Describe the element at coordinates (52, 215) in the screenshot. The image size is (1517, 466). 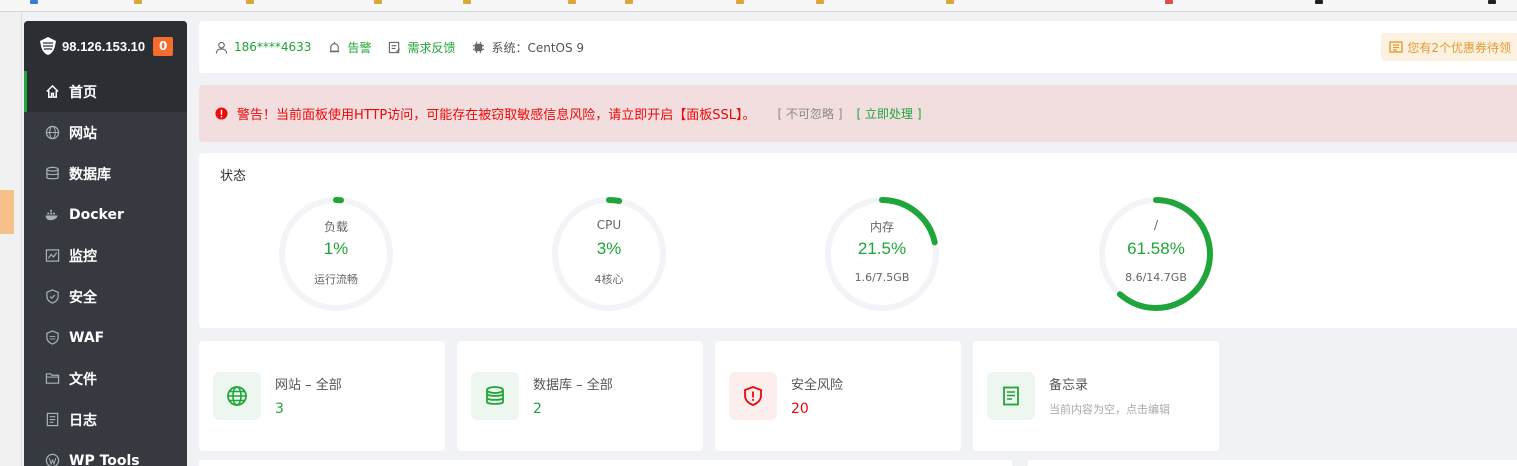
I see `docker-icon` at that location.